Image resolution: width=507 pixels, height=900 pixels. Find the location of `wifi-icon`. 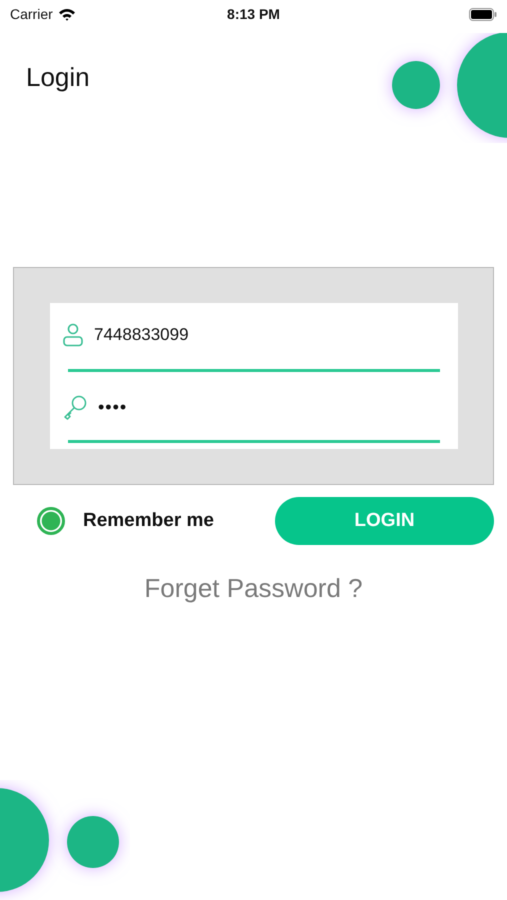

wifi-icon is located at coordinates (67, 14).